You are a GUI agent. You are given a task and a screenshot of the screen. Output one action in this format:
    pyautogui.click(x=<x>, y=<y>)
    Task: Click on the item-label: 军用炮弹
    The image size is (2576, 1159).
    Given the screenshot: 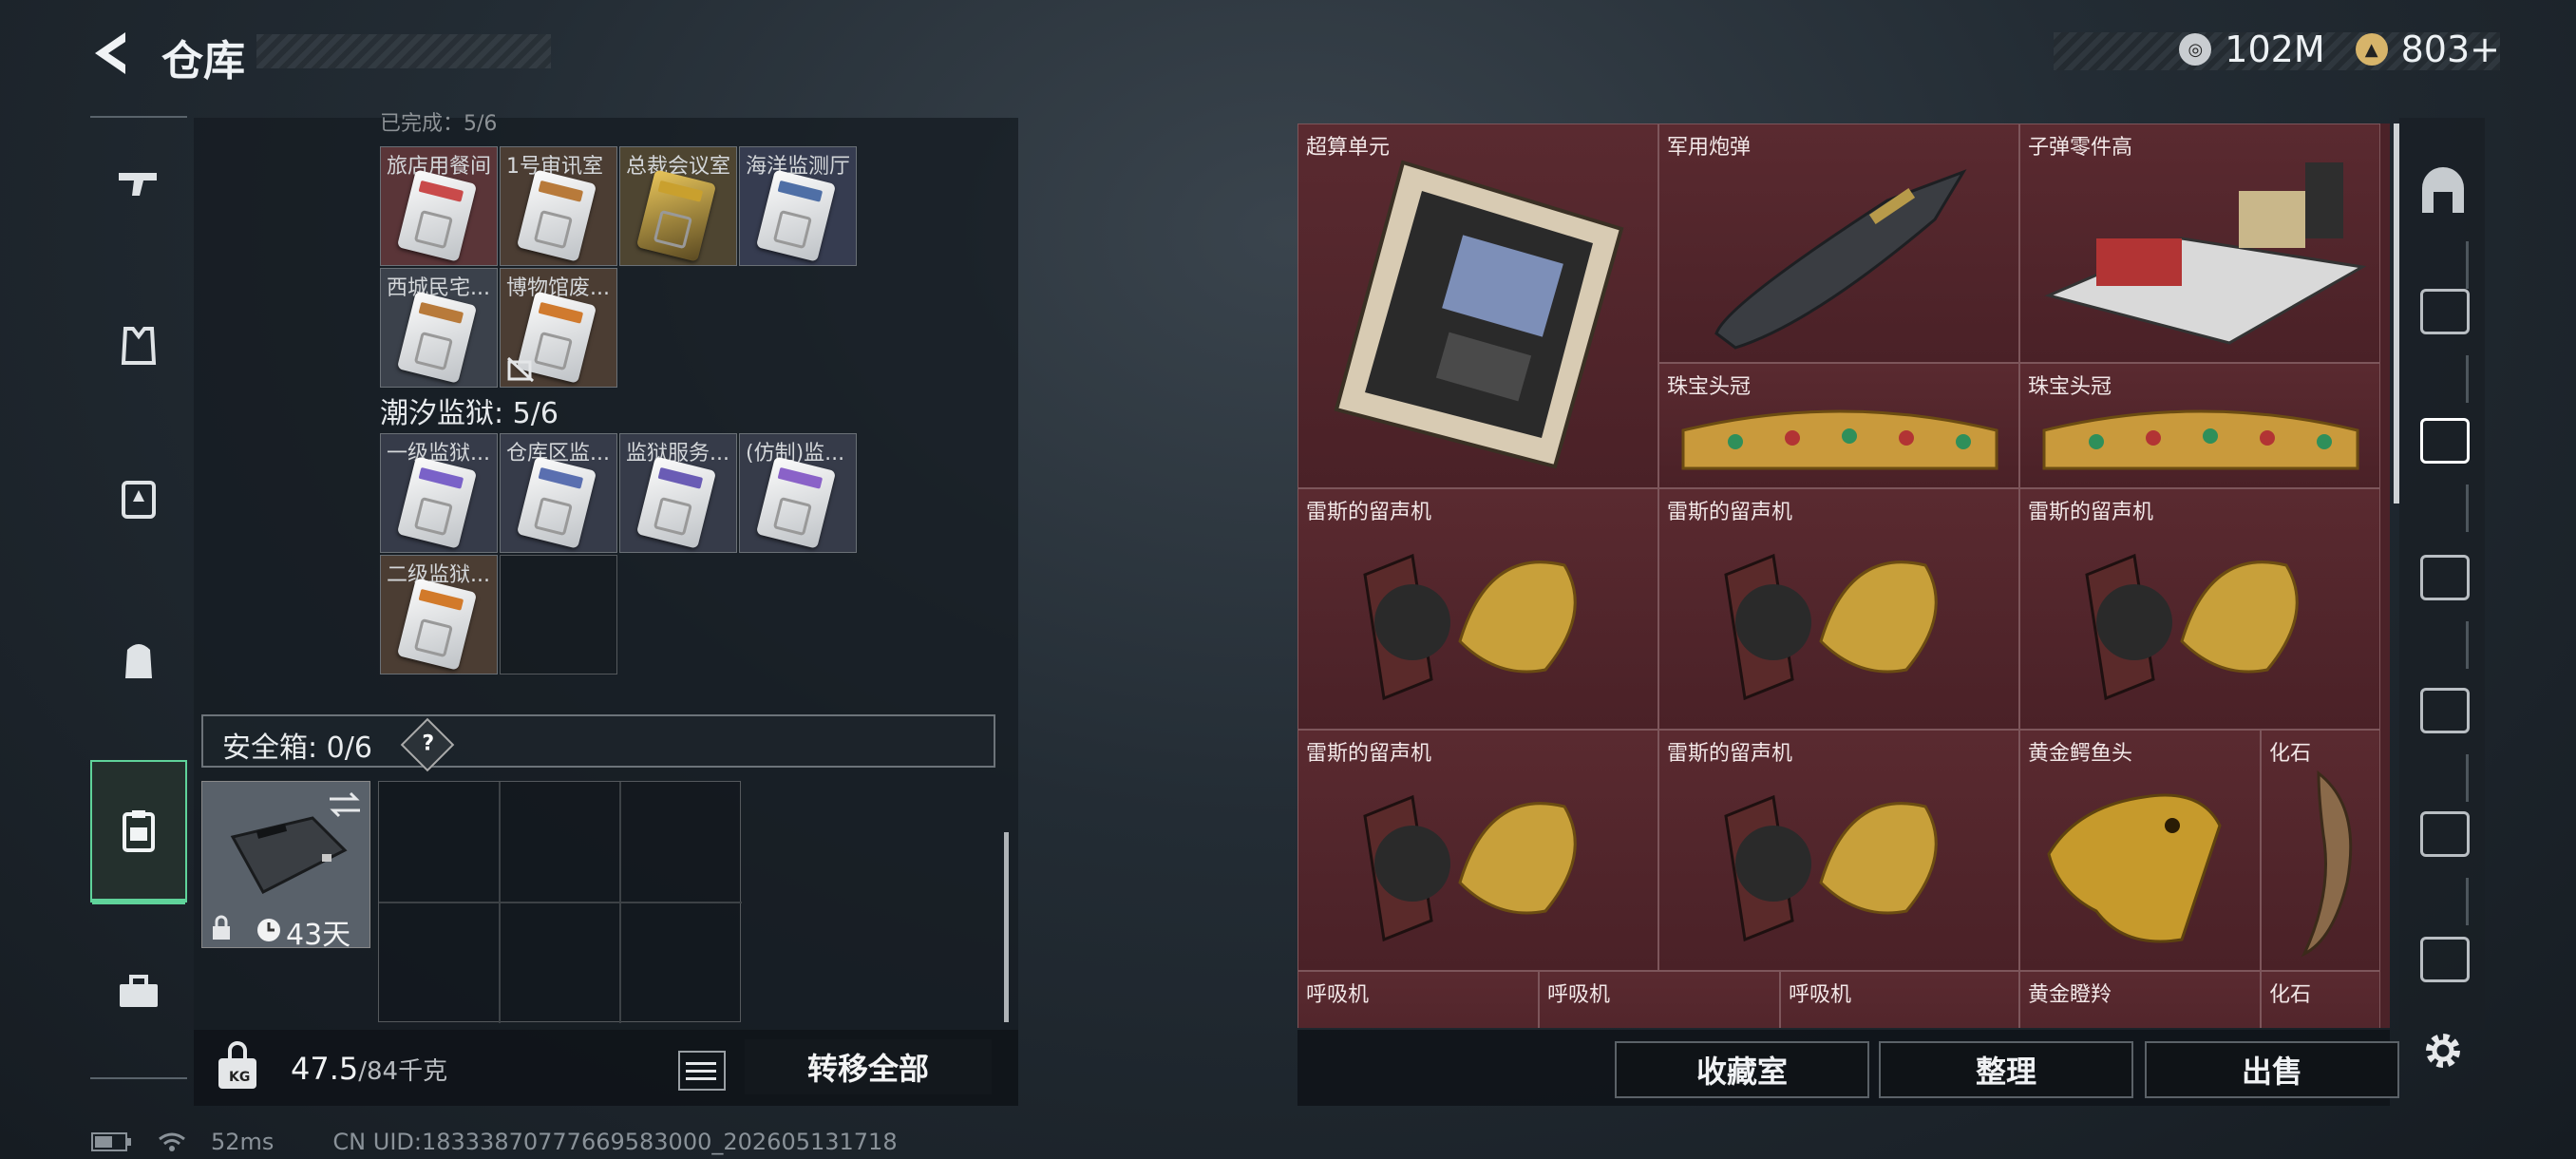 What is the action you would take?
    pyautogui.click(x=1709, y=148)
    